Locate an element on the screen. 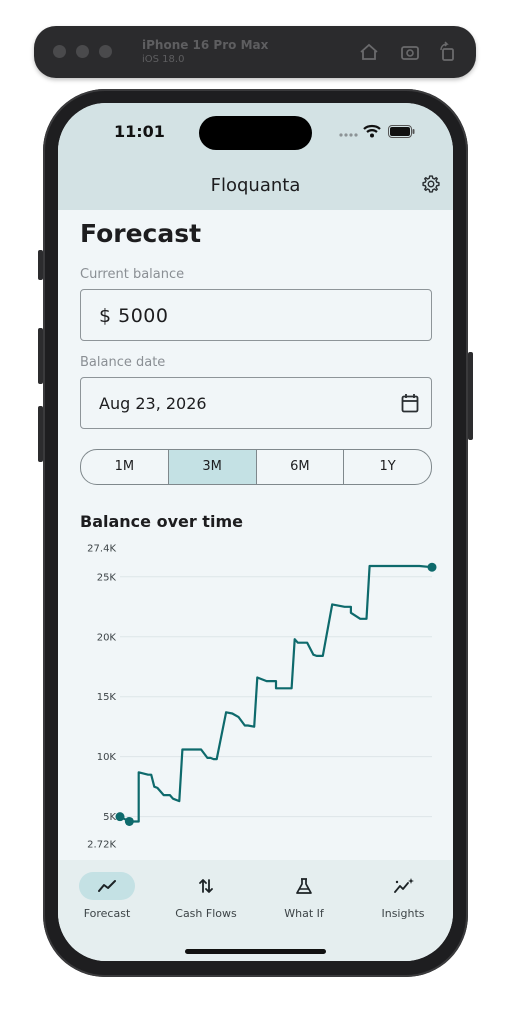 Image resolution: width=511 pixels, height=1019 pixels. date-label: Balance date is located at coordinates (123, 362).